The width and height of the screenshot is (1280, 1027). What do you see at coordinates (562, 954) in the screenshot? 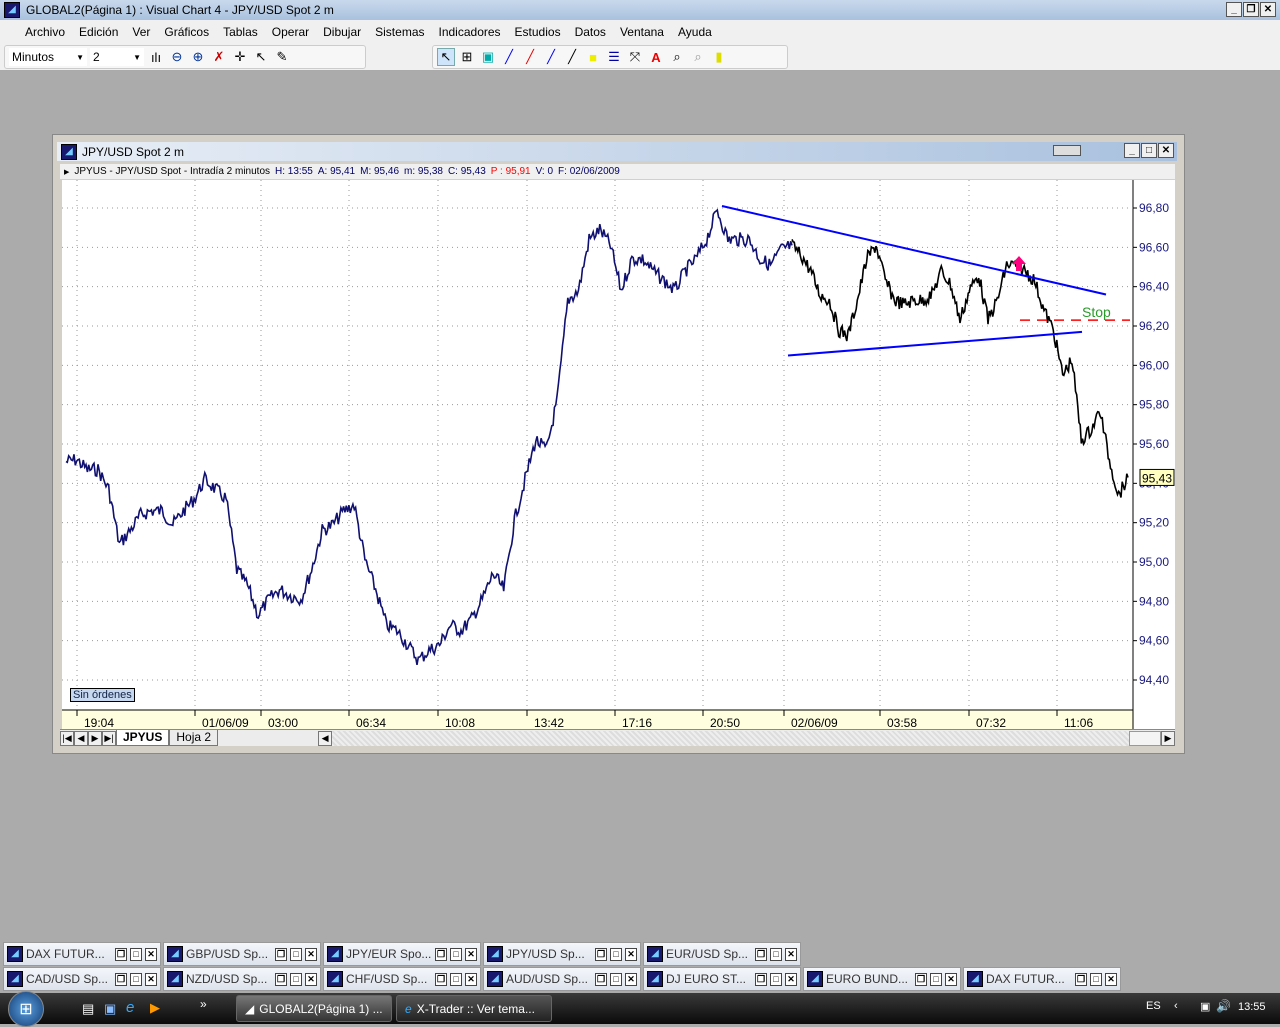
I see `minimized-window: ◢ JPY/USD Sp... ❐ □ ✕` at bounding box center [562, 954].